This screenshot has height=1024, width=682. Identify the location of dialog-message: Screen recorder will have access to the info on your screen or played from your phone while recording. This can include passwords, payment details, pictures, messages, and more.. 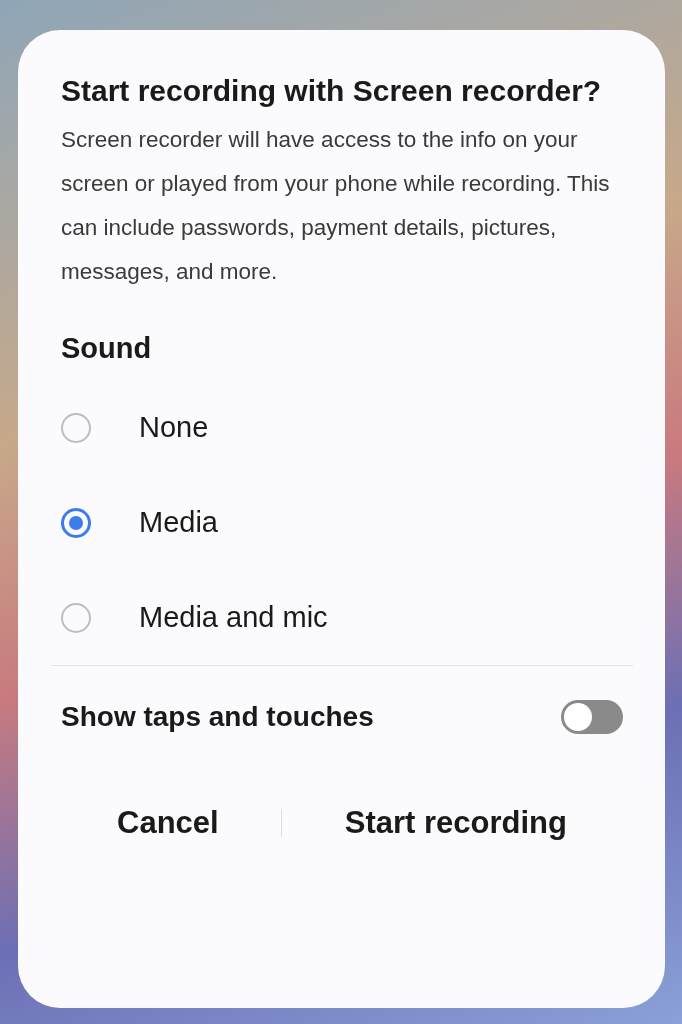
(336, 206).